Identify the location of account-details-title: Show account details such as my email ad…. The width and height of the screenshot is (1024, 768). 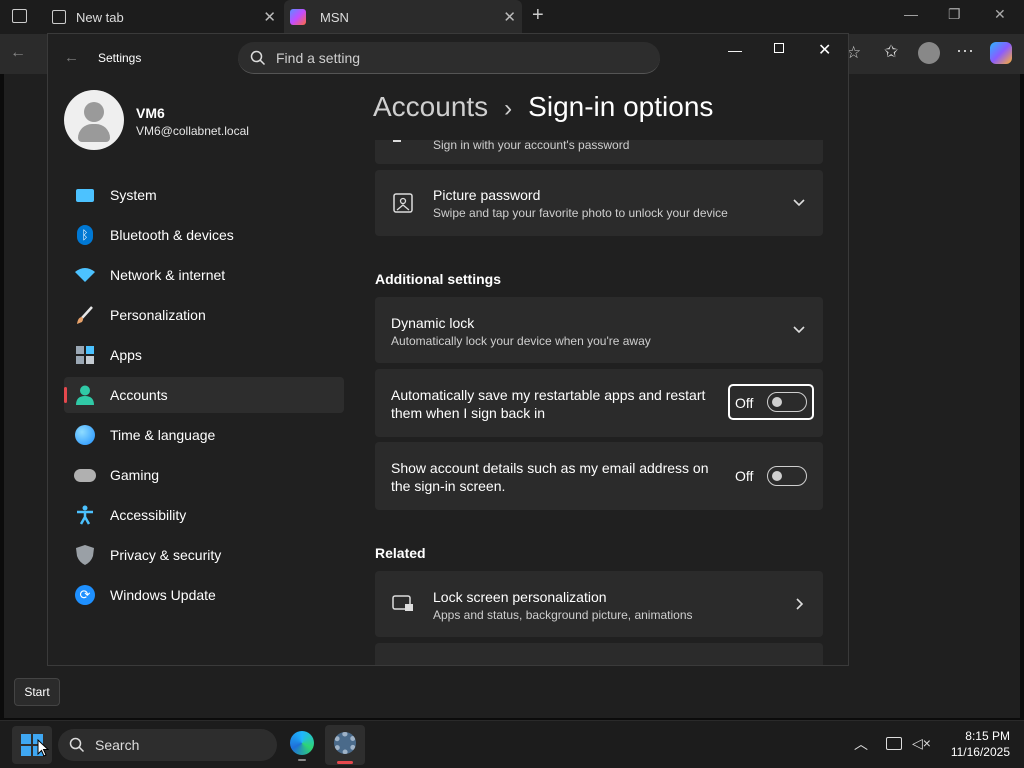
(550, 477).